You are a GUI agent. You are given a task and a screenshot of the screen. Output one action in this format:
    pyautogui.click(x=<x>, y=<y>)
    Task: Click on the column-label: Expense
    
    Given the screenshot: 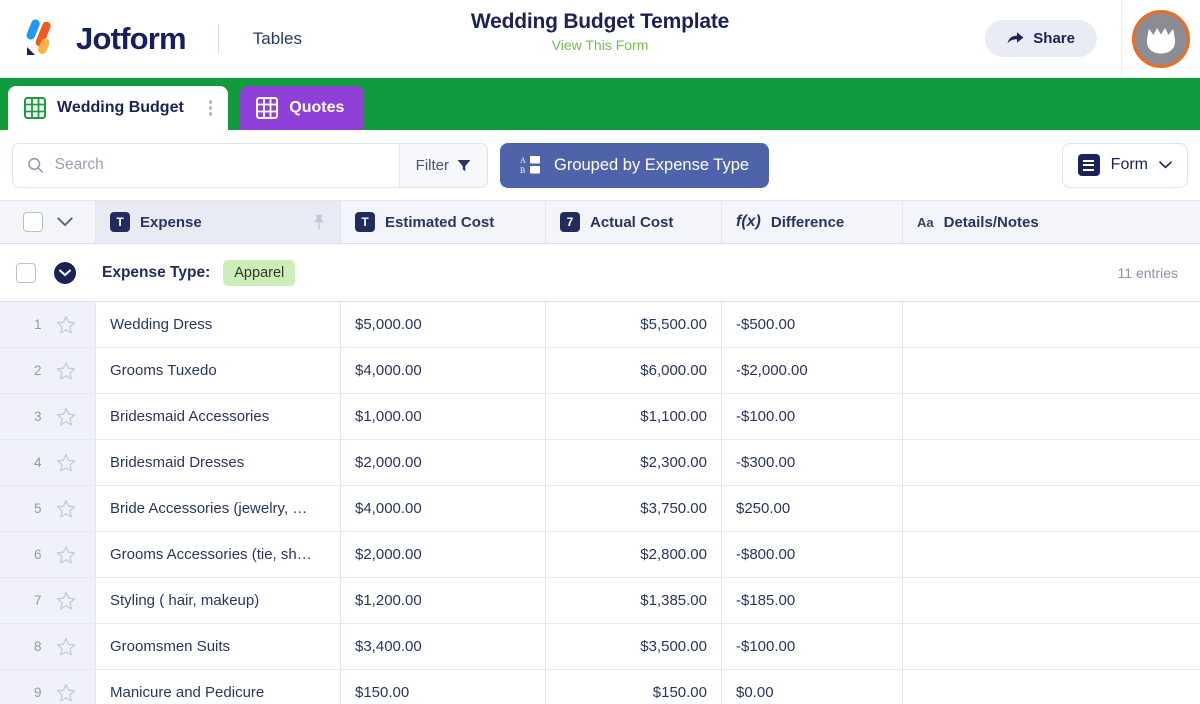 What is the action you would take?
    pyautogui.click(x=171, y=222)
    